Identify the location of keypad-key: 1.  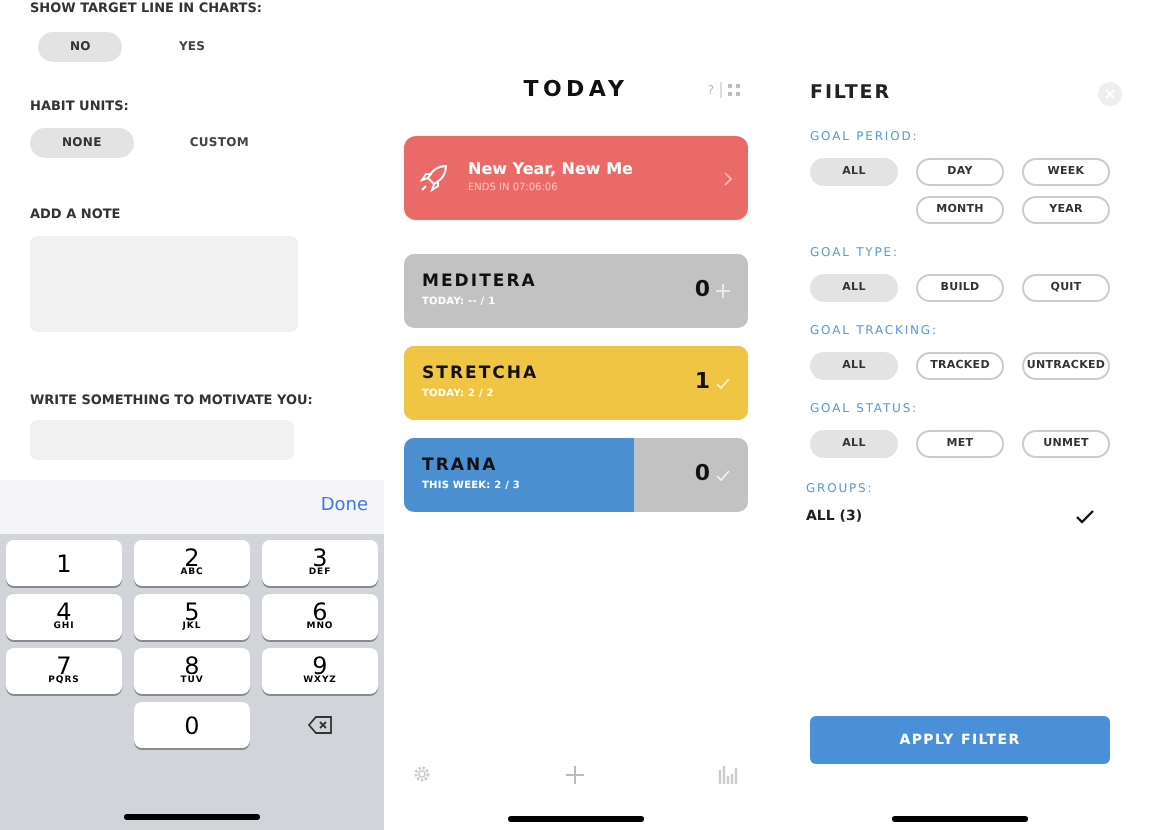
(64, 563).